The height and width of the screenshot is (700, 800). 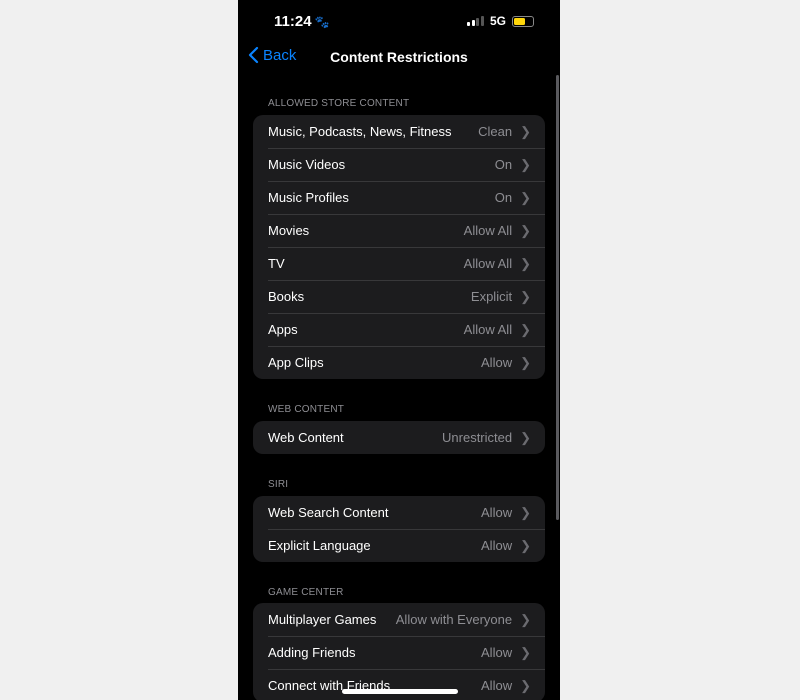 What do you see at coordinates (339, 103) in the screenshot?
I see `section-header: ALLOWED STORE CONTENT` at bounding box center [339, 103].